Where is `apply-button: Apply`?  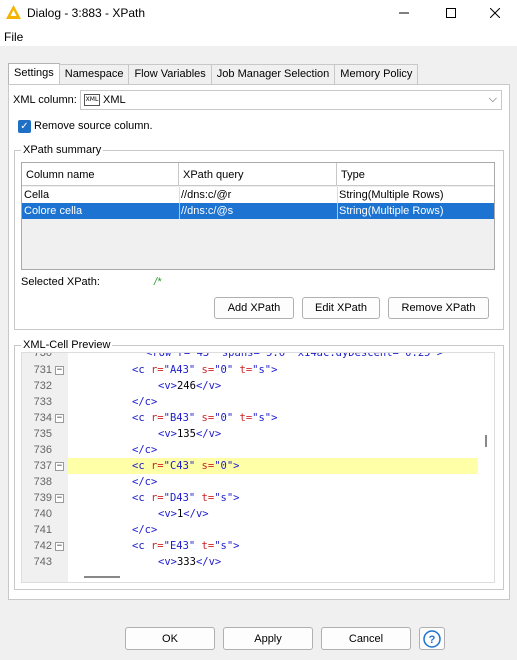
apply-button: Apply is located at coordinates (268, 638).